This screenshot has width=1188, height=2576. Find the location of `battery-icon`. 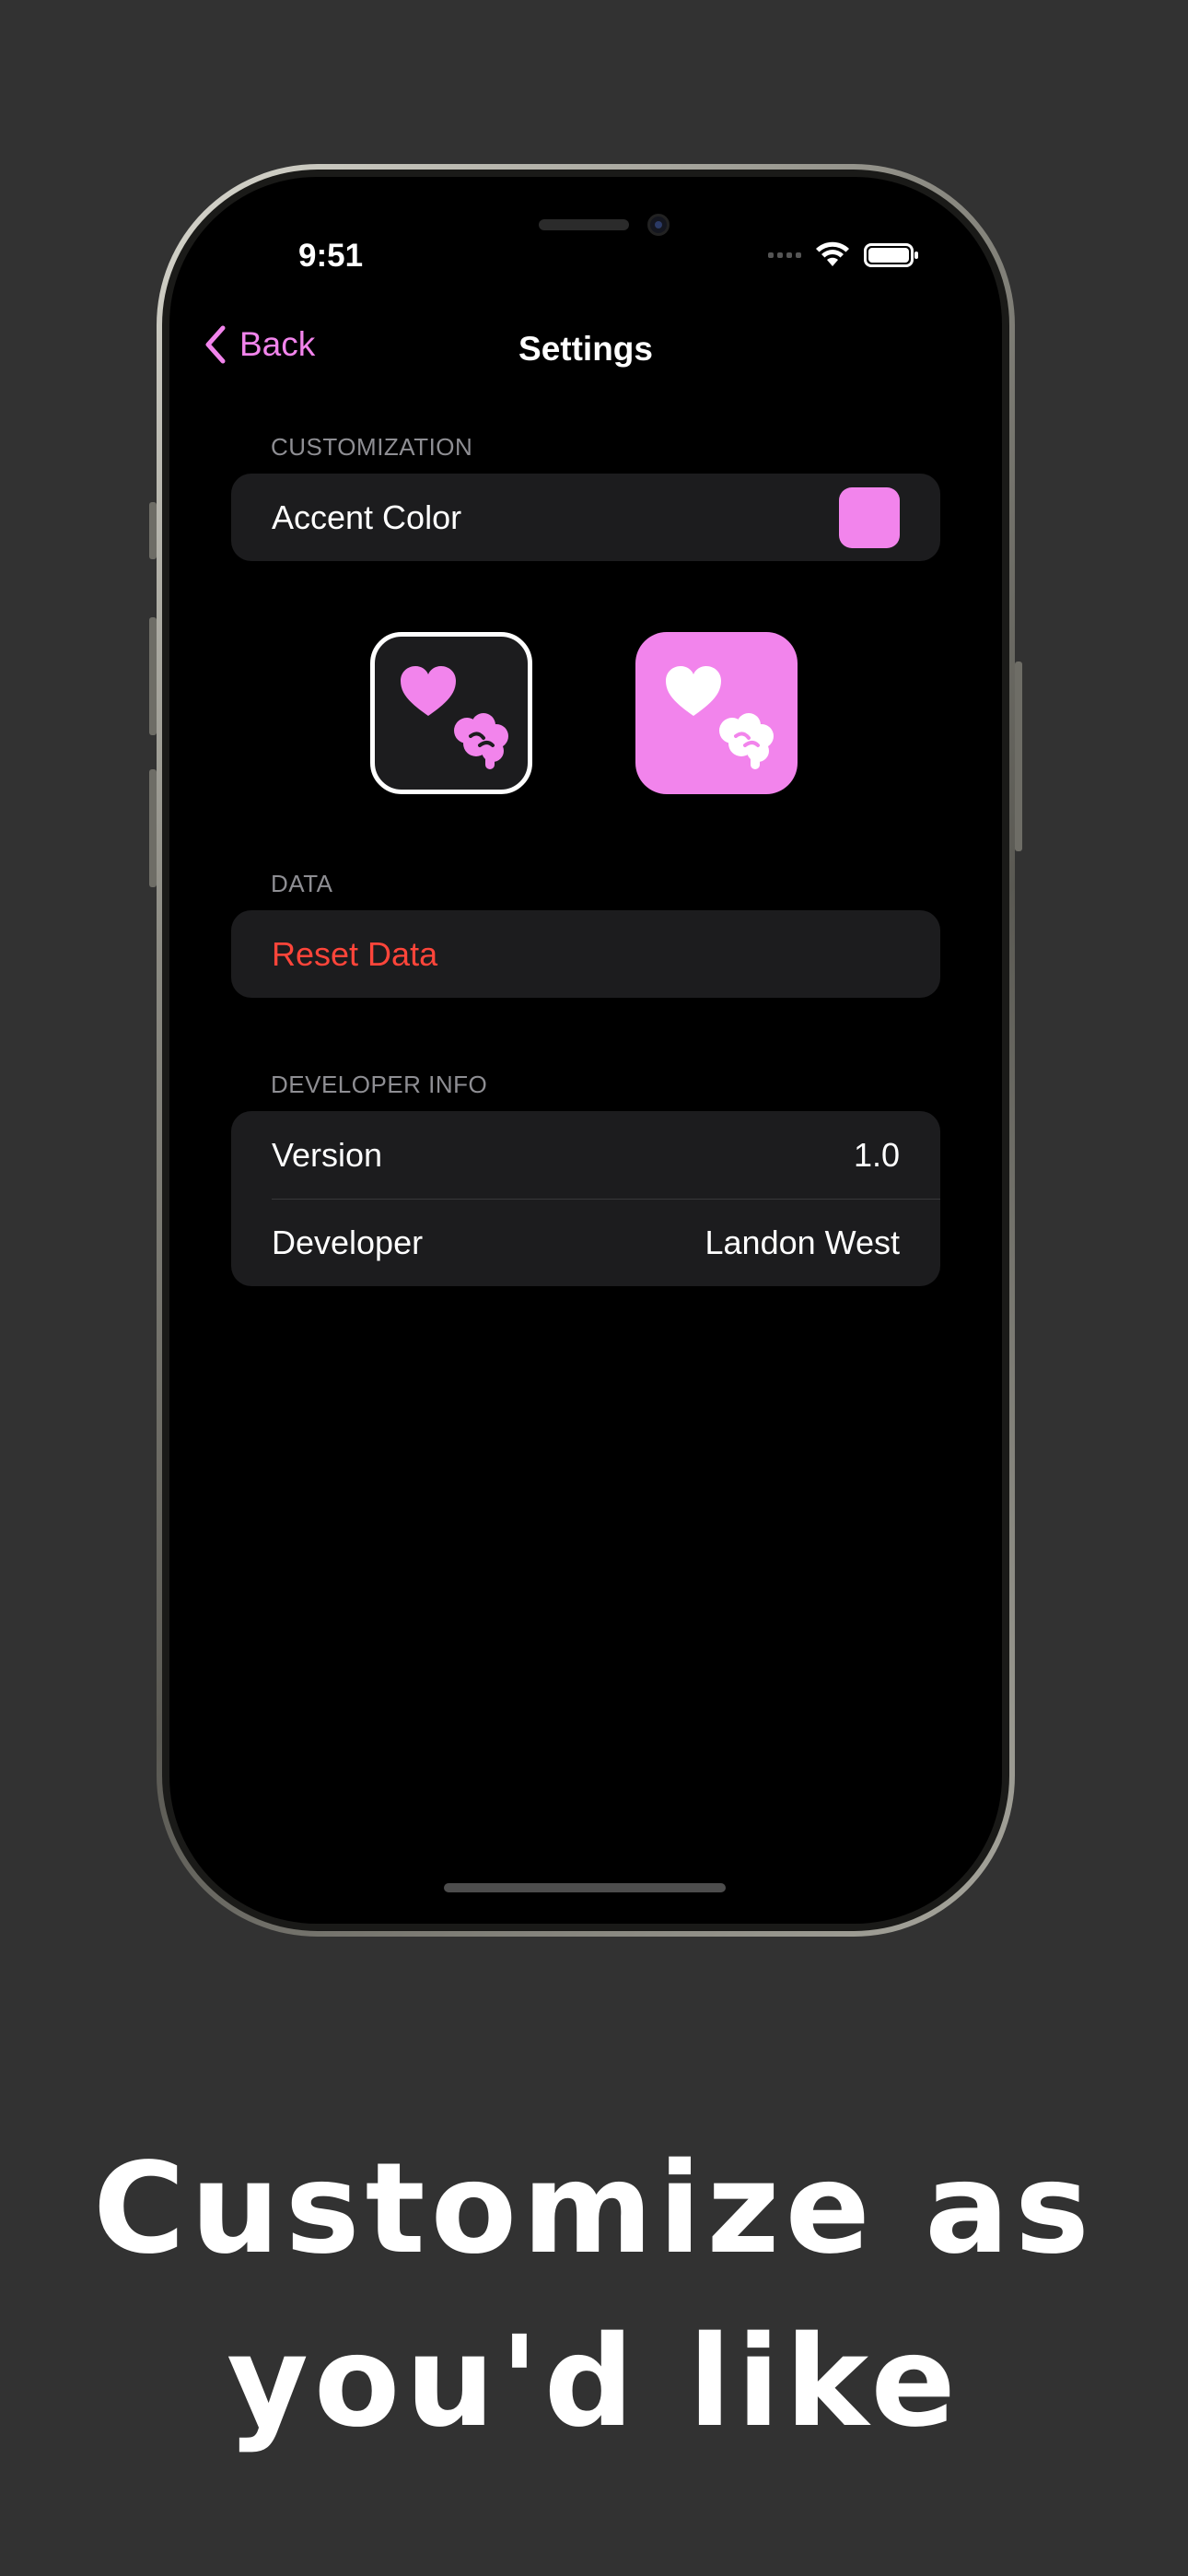

battery-icon is located at coordinates (891, 255).